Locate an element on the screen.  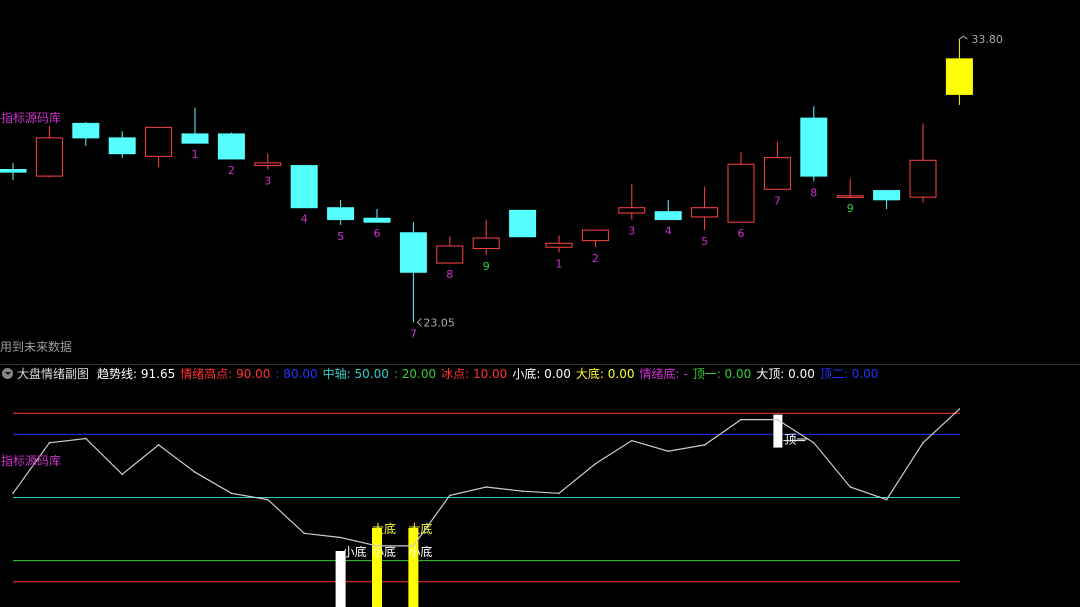
legend-item-0: 趋势线: 91.65 is located at coordinates (136, 374).